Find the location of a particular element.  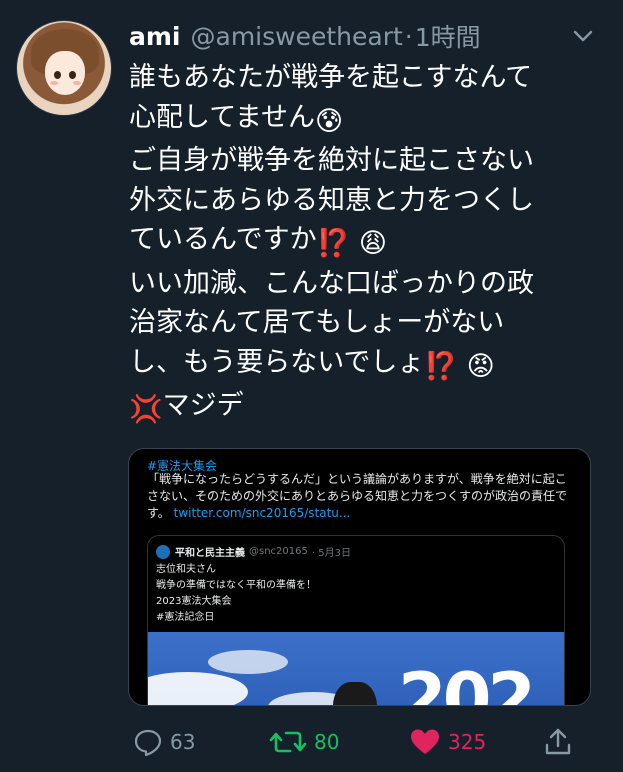

reply-icon is located at coordinates (148, 743).